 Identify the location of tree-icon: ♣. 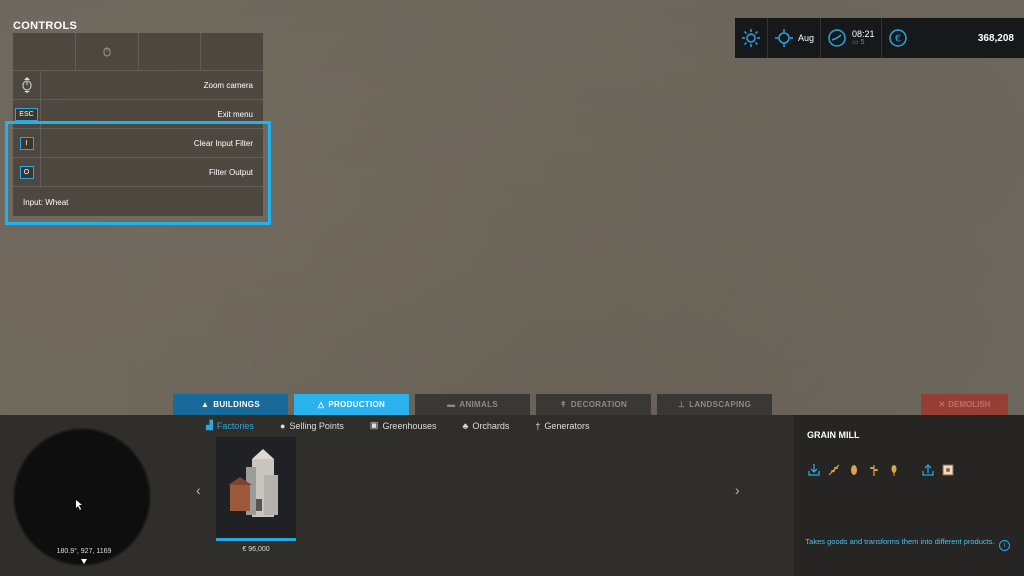
(465, 425).